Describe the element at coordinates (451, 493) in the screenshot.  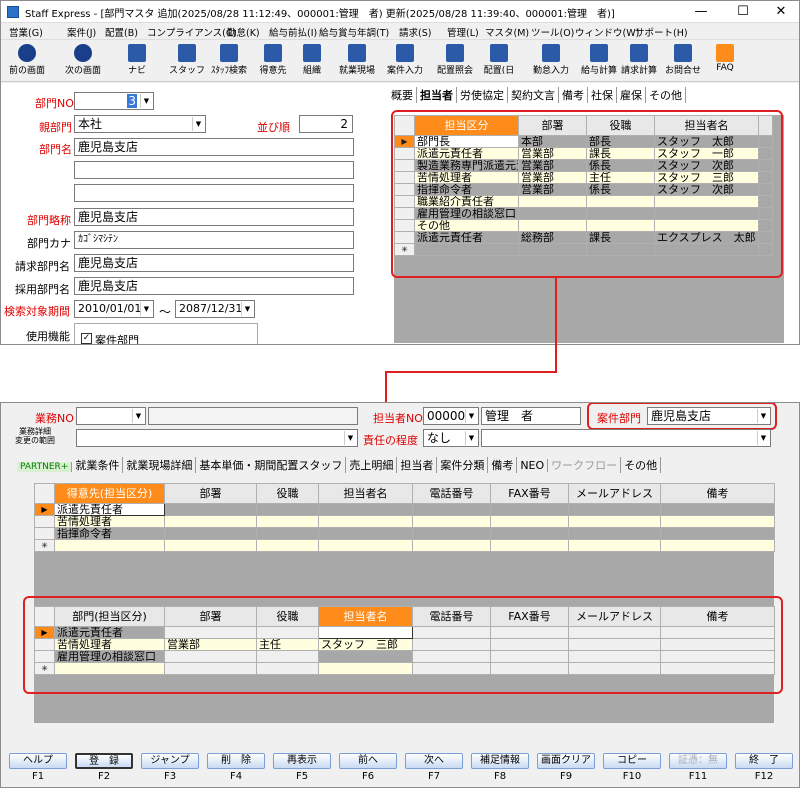
I see `column-header: 電話番号` at that location.